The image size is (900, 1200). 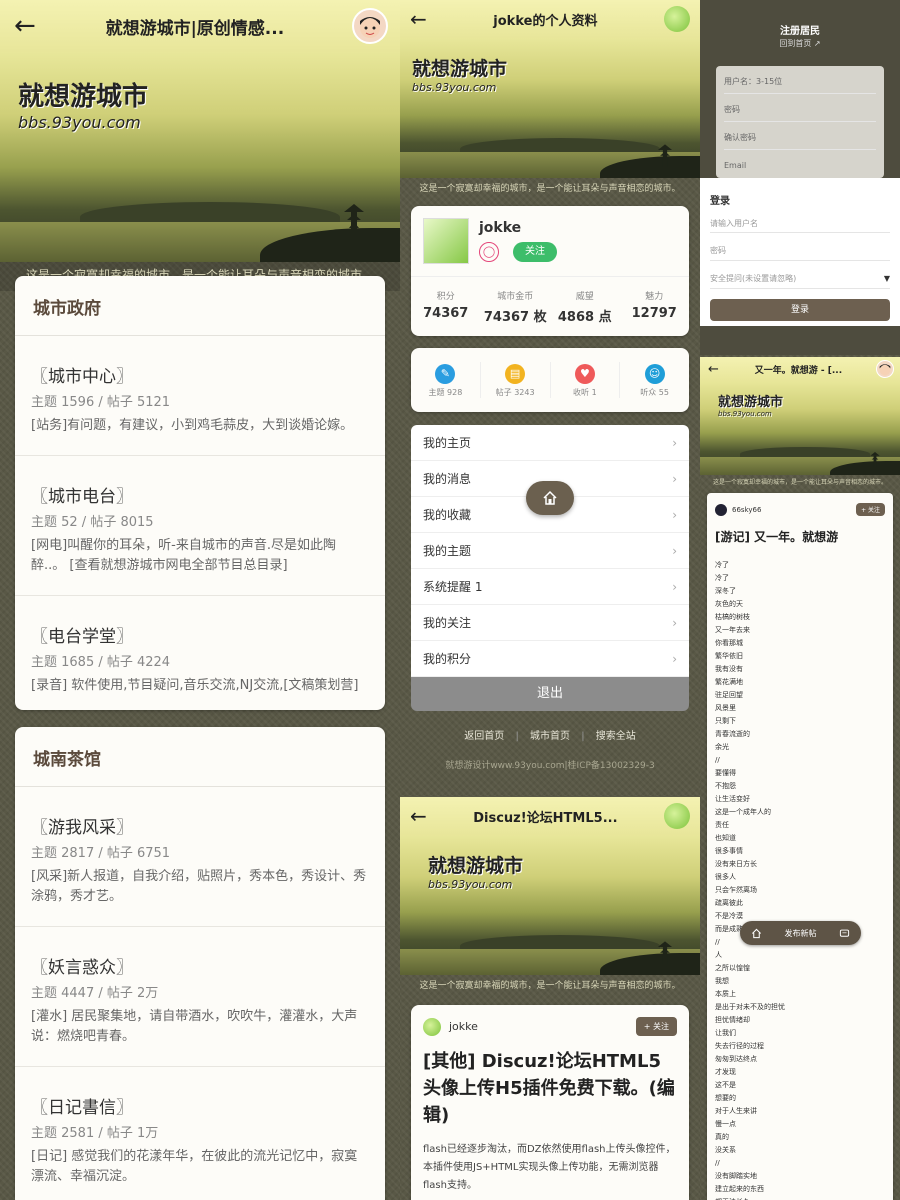 I want to click on count-followers: ☺ 听众 55, so click(x=654, y=380).